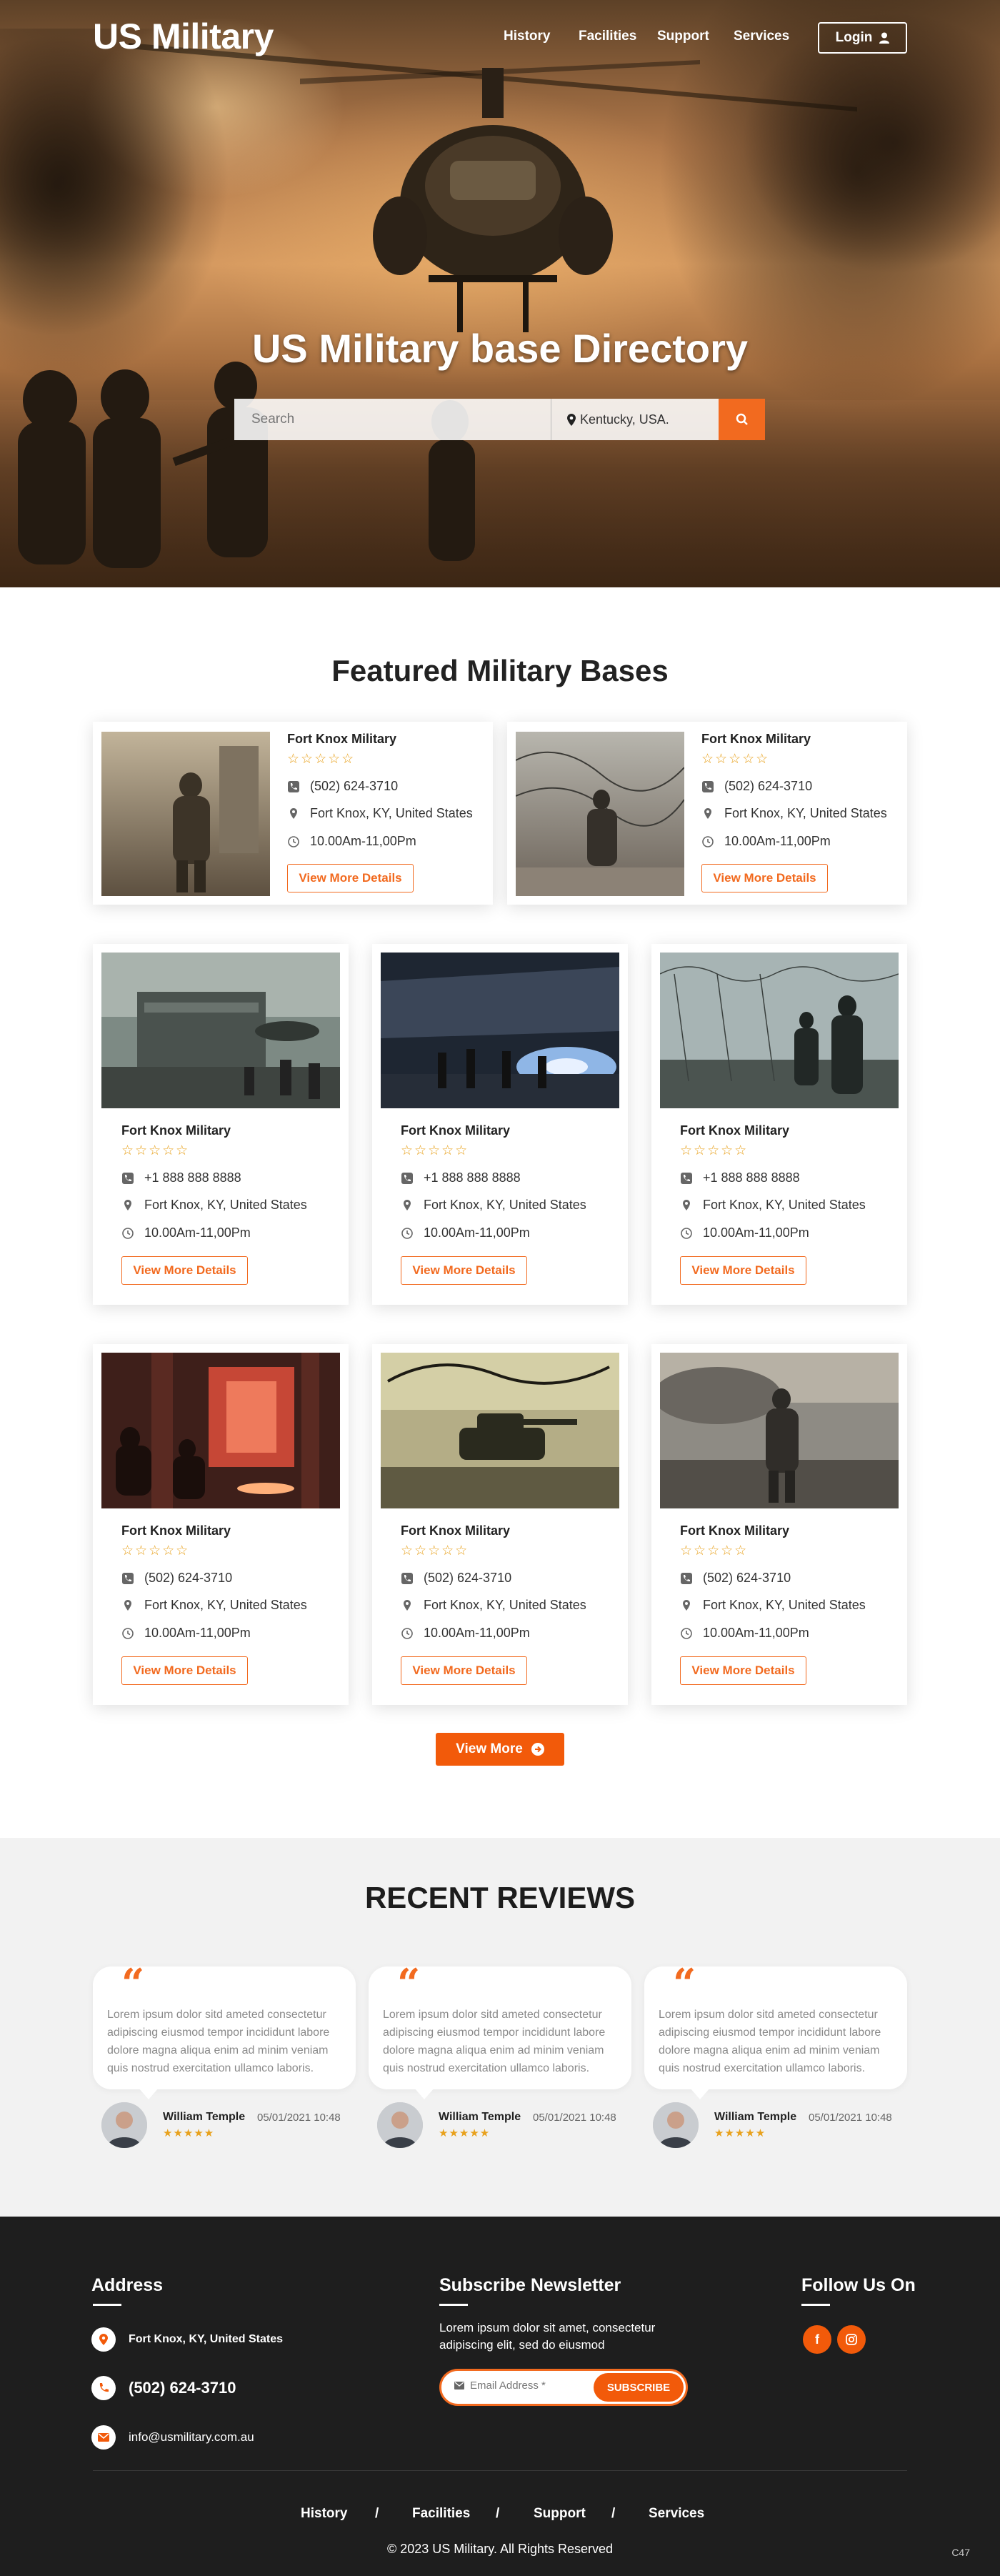  What do you see at coordinates (960, 2552) in the screenshot?
I see `version-label: C47` at bounding box center [960, 2552].